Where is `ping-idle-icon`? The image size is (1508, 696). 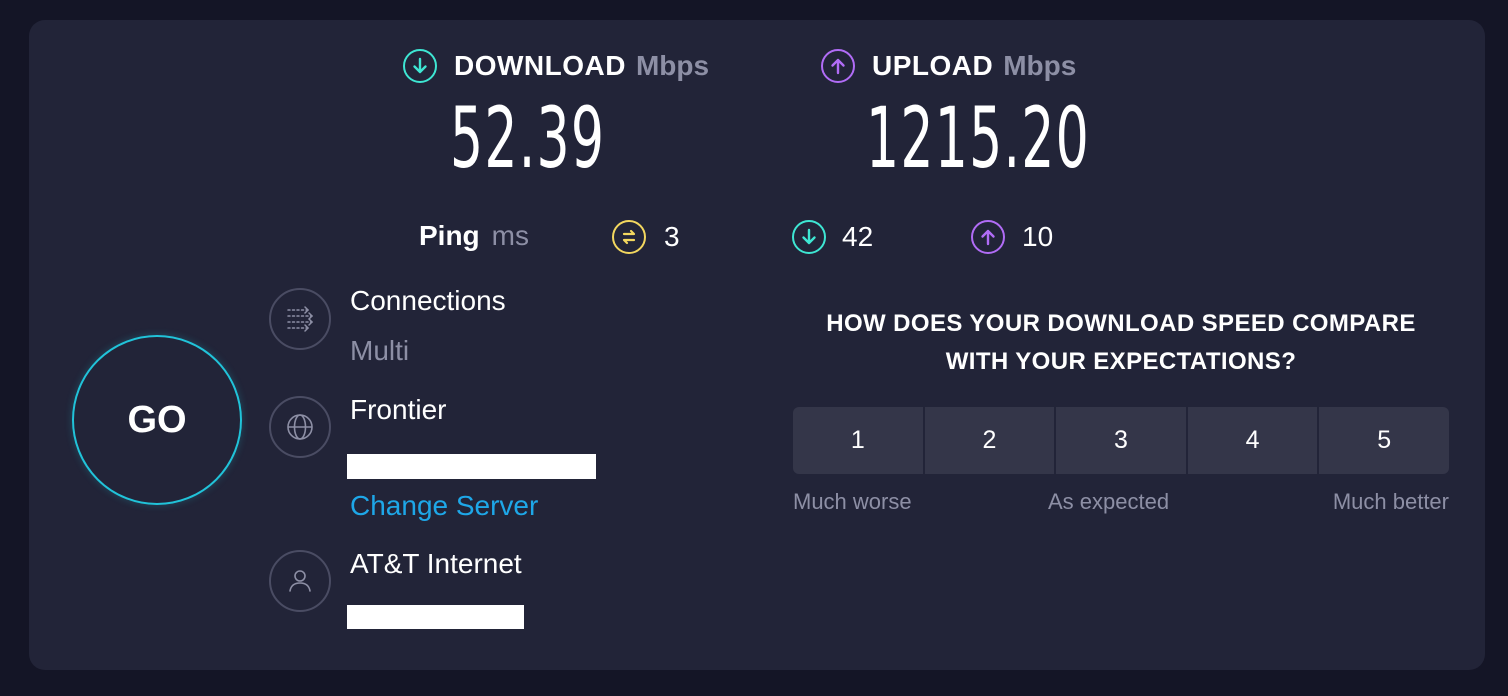 ping-idle-icon is located at coordinates (629, 237).